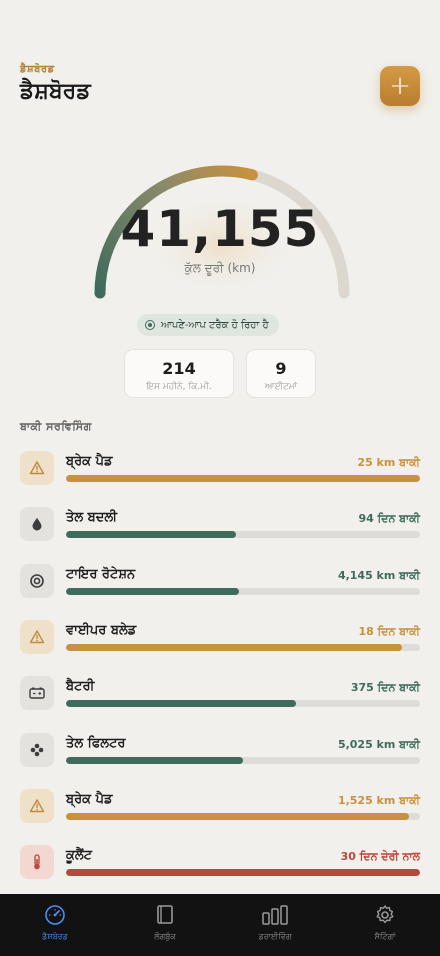 This screenshot has height=956, width=440. I want to click on service-remaining: 375 ਦਿਨ ਬਾਕੀ, so click(385, 688).